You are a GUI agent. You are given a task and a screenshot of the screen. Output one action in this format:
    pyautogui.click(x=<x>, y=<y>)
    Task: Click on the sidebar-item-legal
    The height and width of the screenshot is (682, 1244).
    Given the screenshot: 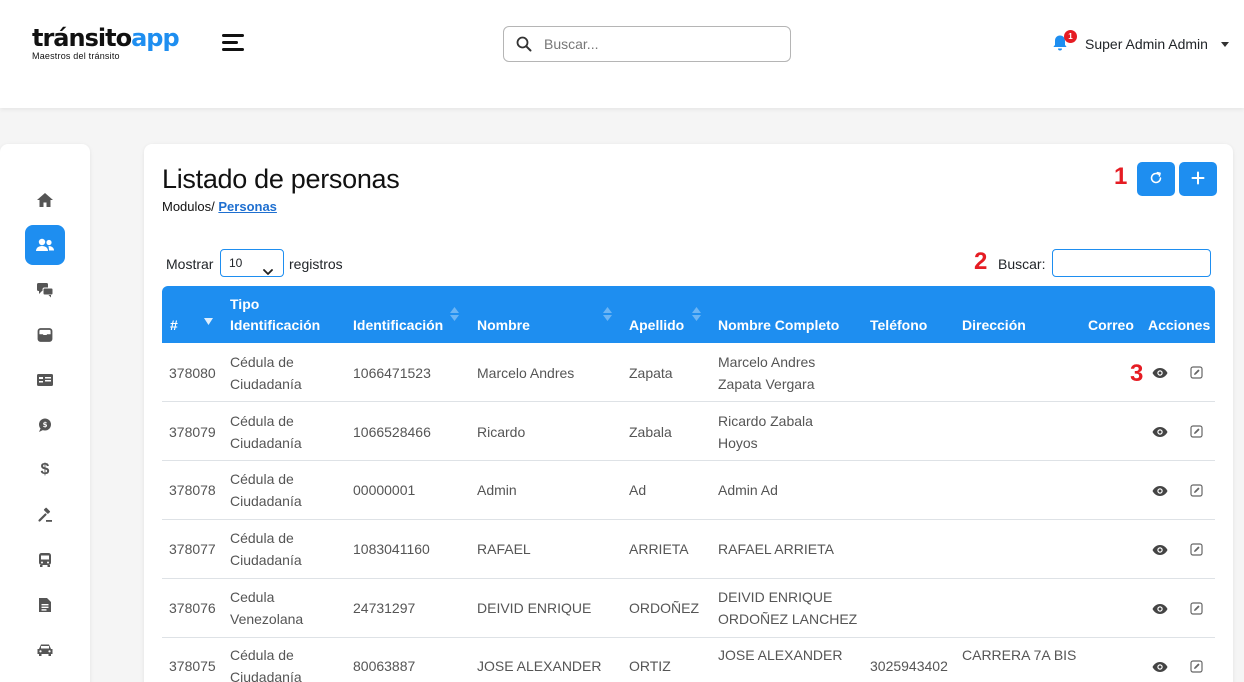 What is the action you would take?
    pyautogui.click(x=45, y=515)
    